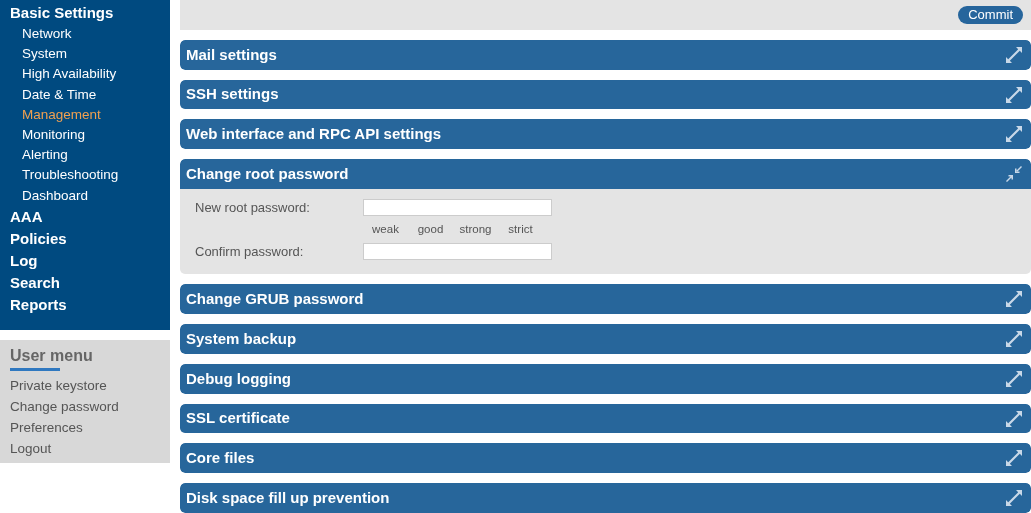 This screenshot has height=513, width=1031. What do you see at coordinates (267, 173) in the screenshot?
I see `section-title: Change root password` at bounding box center [267, 173].